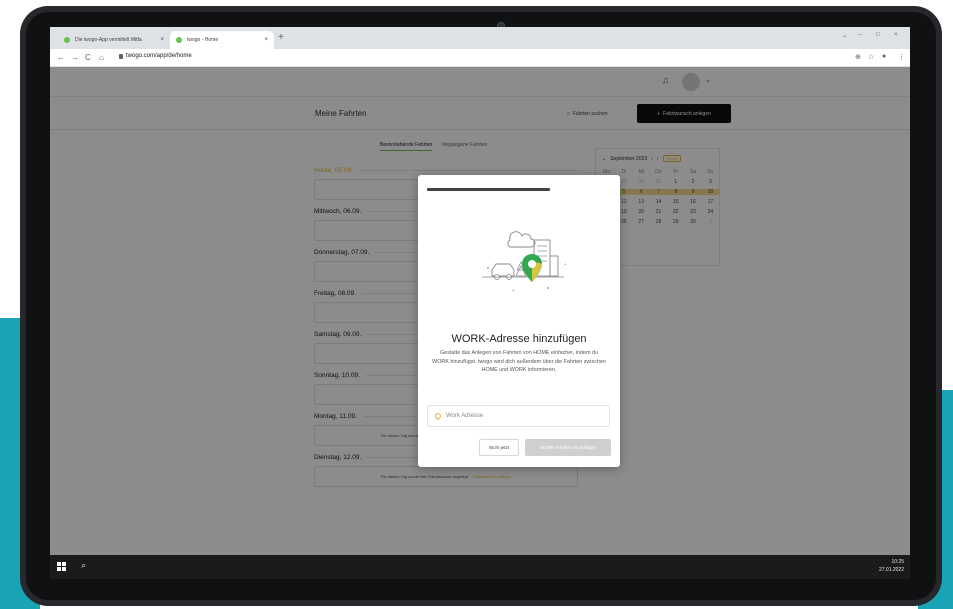 This screenshot has height=609, width=953. Describe the element at coordinates (568, 447) in the screenshot. I see `add-work-address-button: WORK-Adresse hinzufügen` at that location.